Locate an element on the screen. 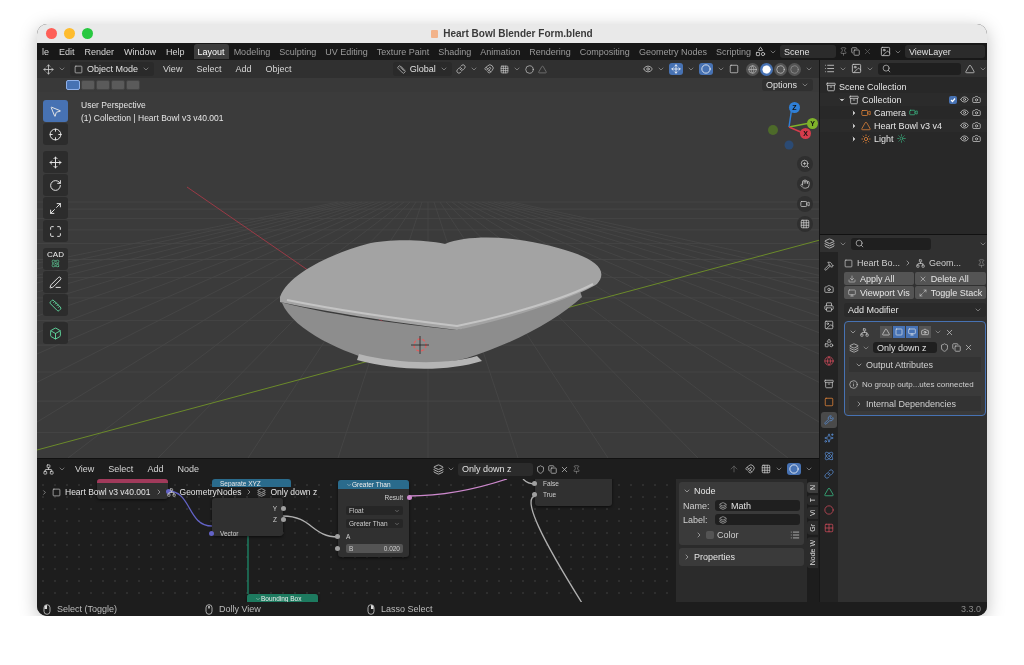  workspace-tab: Geometry Nodes is located at coordinates (672, 51).